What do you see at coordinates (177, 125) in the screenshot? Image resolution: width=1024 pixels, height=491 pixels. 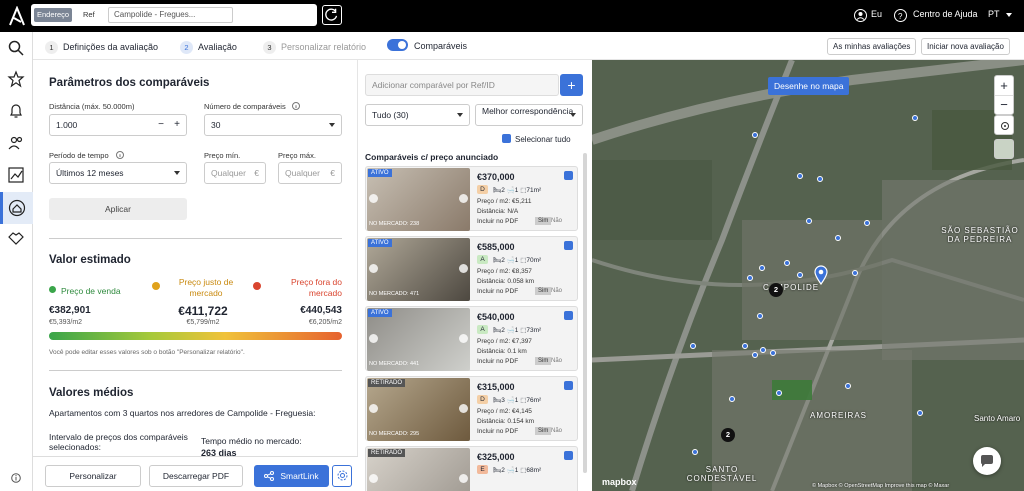 I see `plus-icon: +` at bounding box center [177, 125].